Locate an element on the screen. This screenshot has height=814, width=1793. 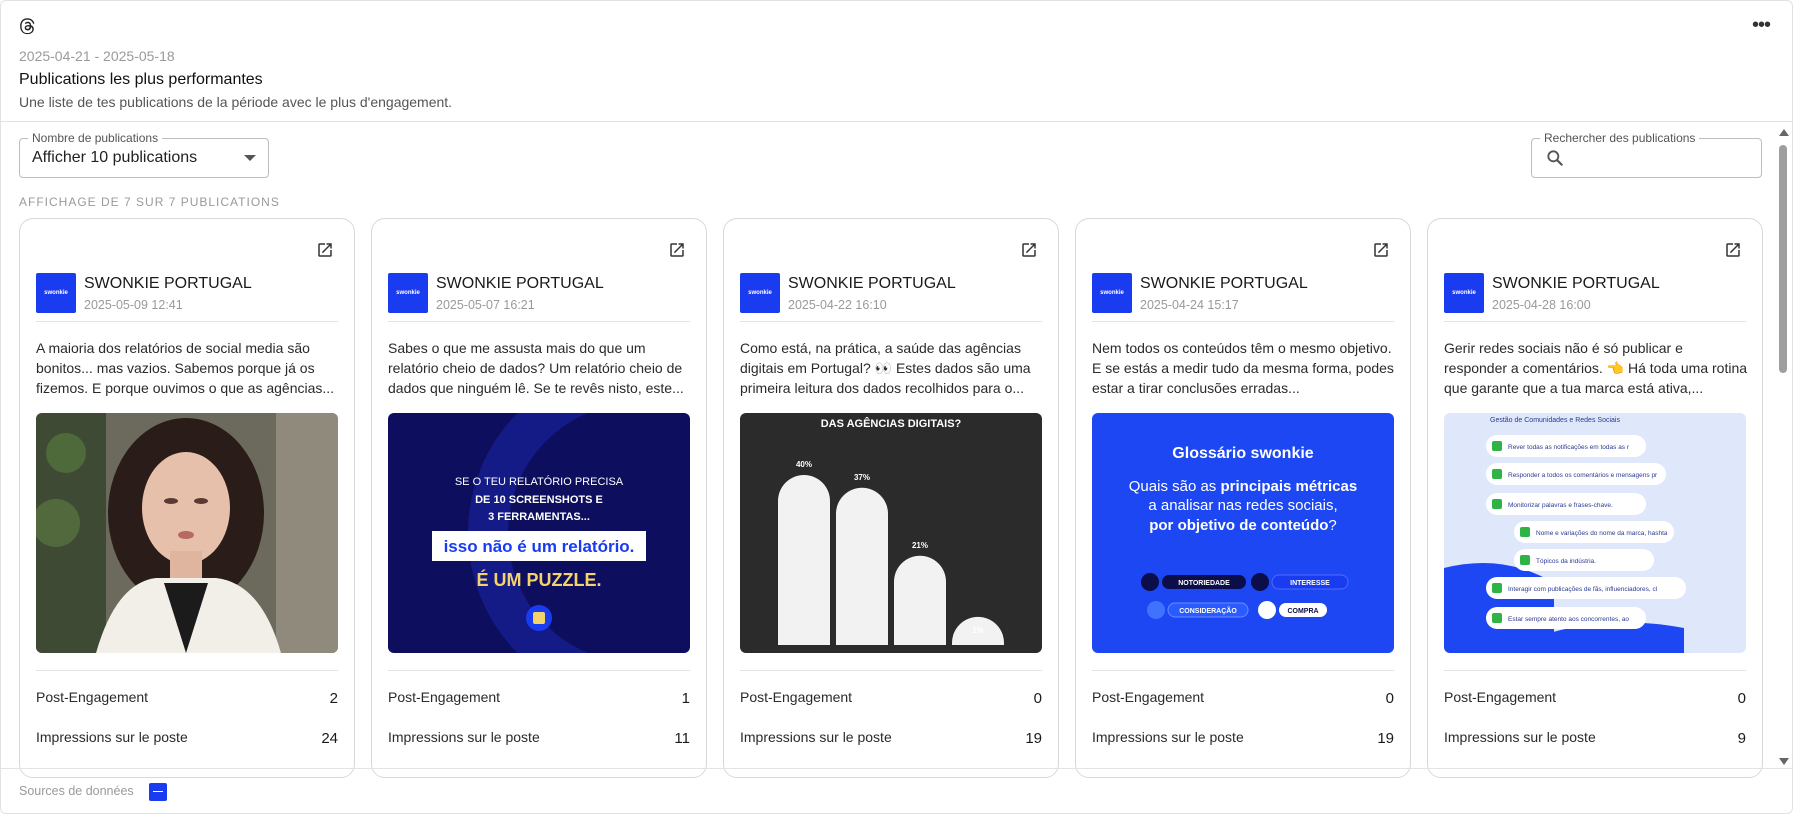
thumb-body-c: a analisar nas redes sociais, is located at coordinates (1242, 505).